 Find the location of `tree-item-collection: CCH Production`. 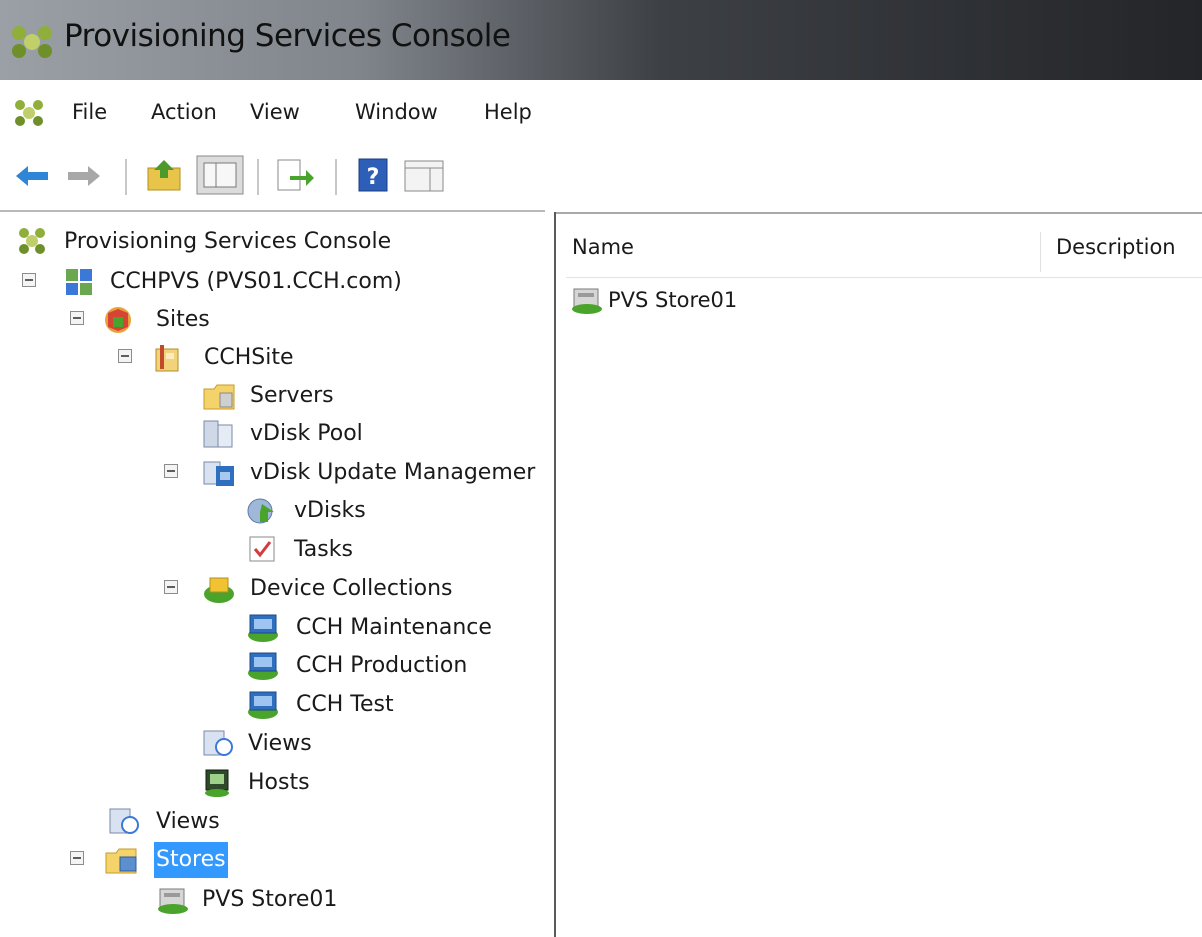

tree-item-collection: CCH Production is located at coordinates (393, 666).